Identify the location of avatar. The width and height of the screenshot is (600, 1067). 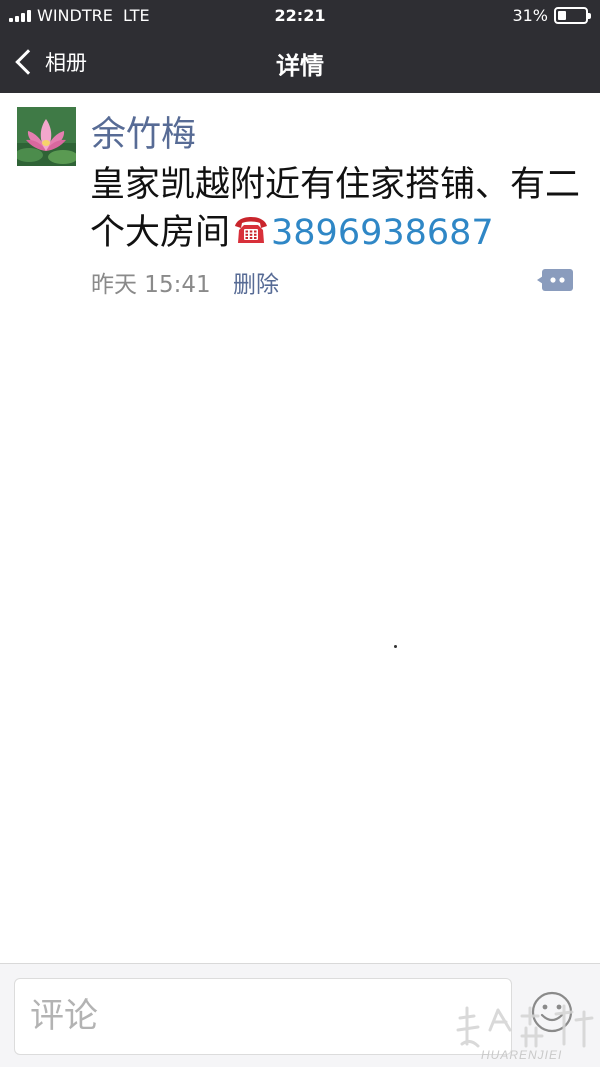
(46, 136).